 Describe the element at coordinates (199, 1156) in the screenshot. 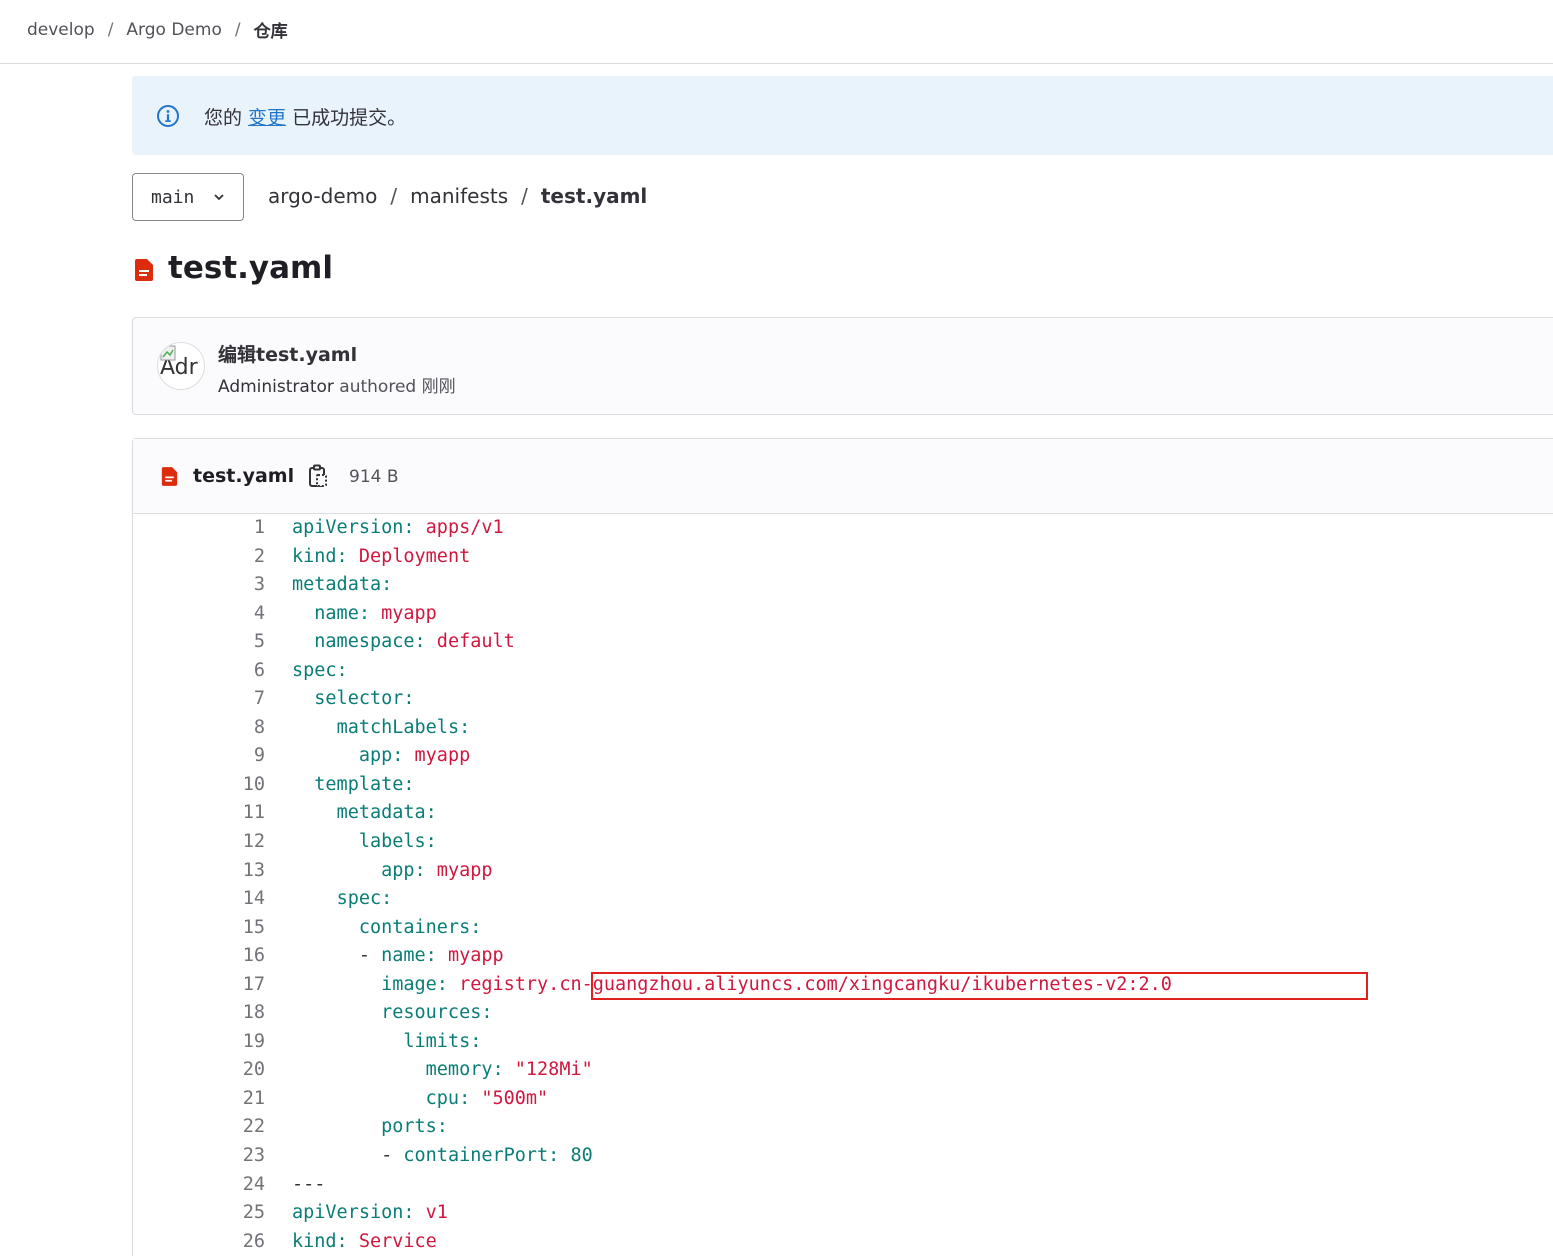

I see `line-number: 23` at that location.